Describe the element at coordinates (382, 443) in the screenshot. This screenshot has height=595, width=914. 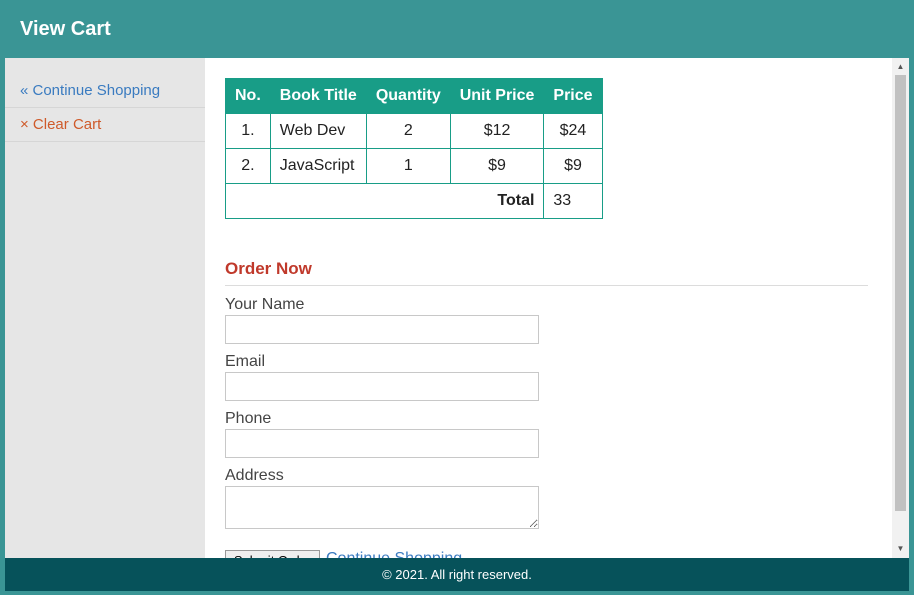
I see `phone-field` at that location.